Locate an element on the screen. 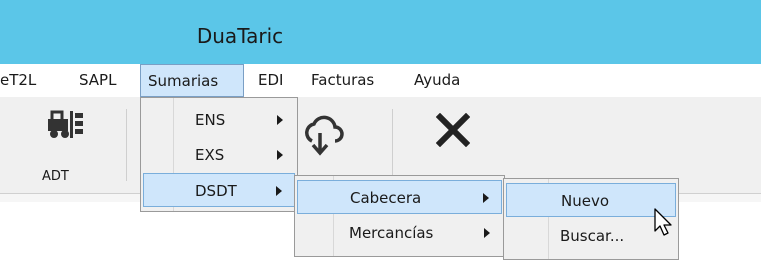 The image size is (761, 260). close-icon is located at coordinates (453, 130).